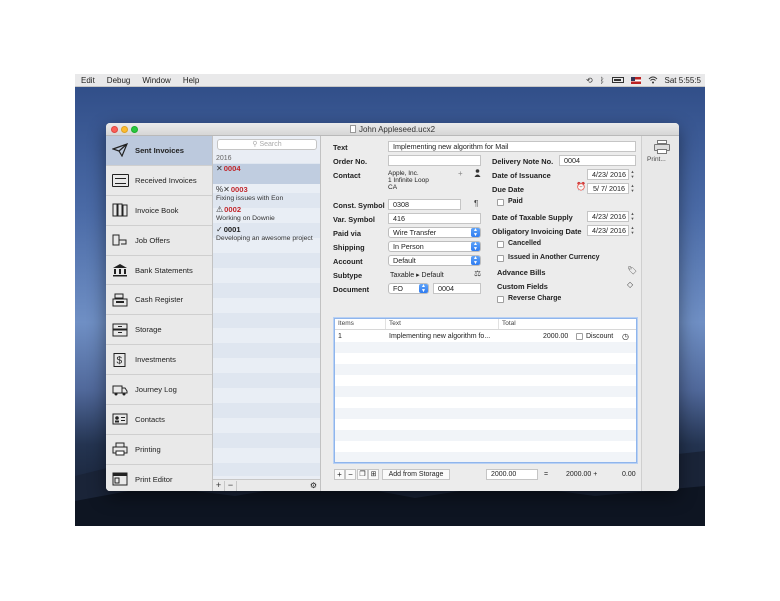 The width and height of the screenshot is (780, 601). I want to click on sidebar-item-label: Received Invoices, so click(166, 180).